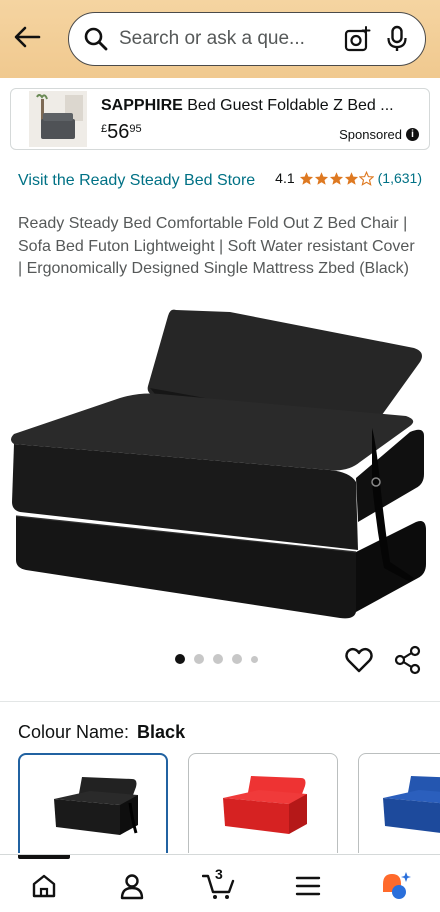 The image size is (440, 912). I want to click on nav-cart: 3, so click(219, 884).